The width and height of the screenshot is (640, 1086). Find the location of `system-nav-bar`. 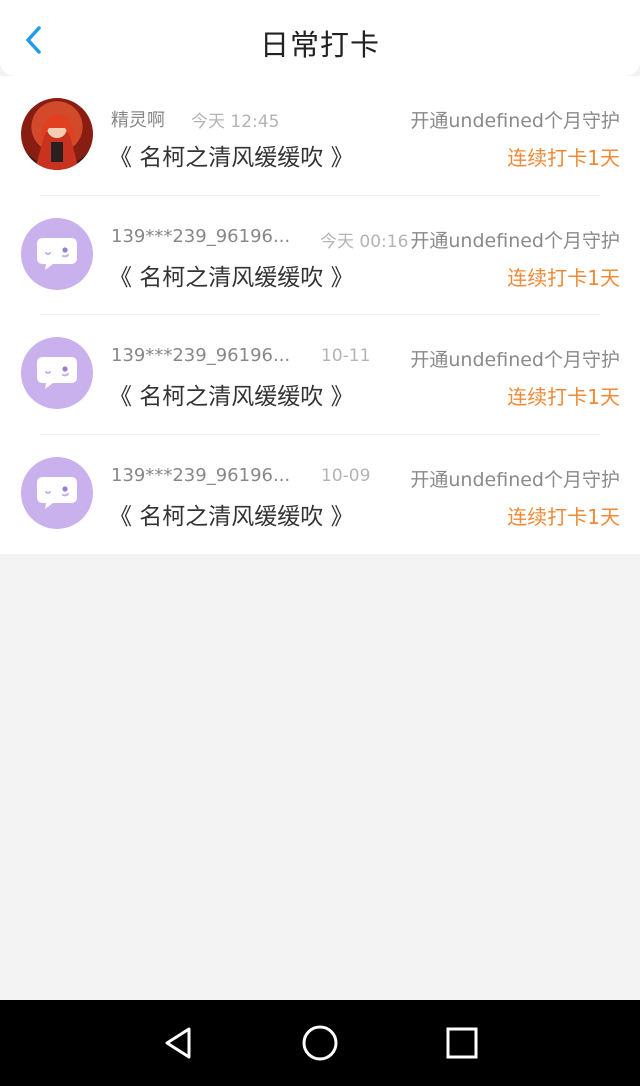

system-nav-bar is located at coordinates (320, 1043).